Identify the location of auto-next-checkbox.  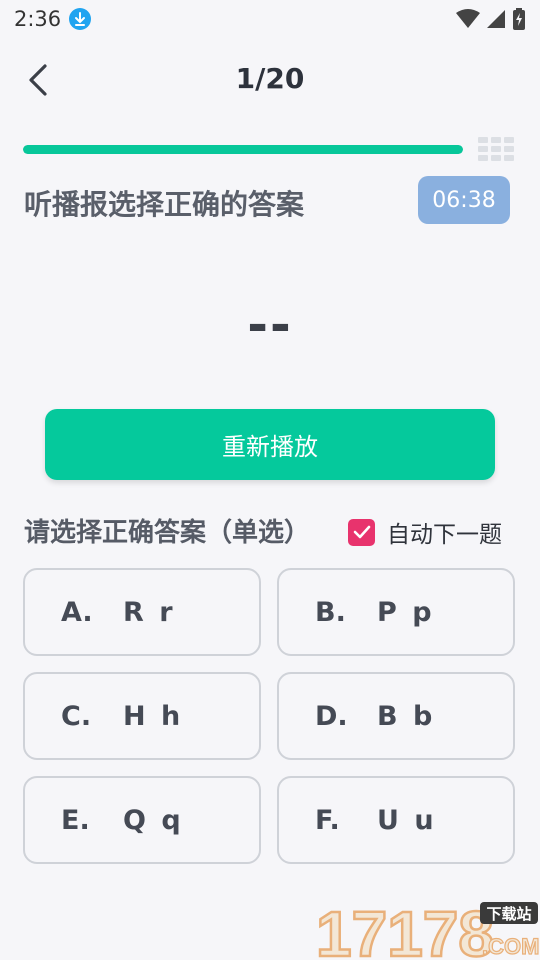
(361, 532).